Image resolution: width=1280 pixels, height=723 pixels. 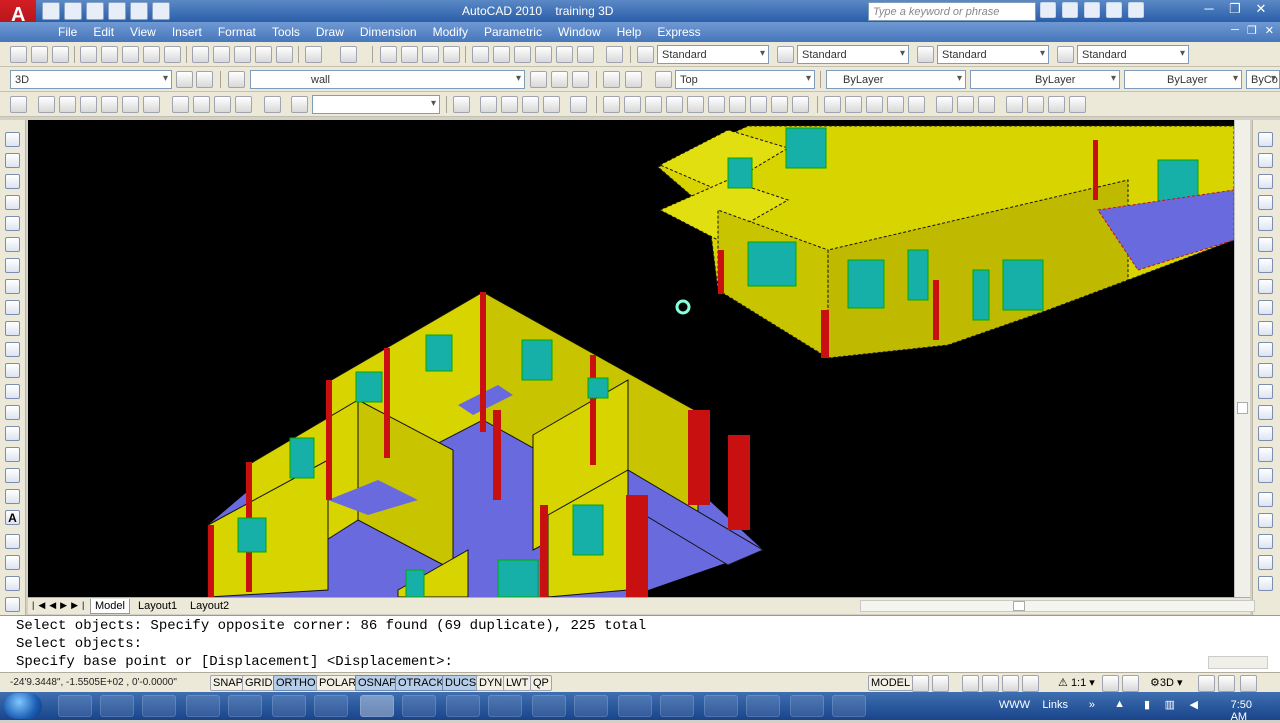 What do you see at coordinates (331, 706) in the screenshot?
I see `taskbar-app-2-icon` at bounding box center [331, 706].